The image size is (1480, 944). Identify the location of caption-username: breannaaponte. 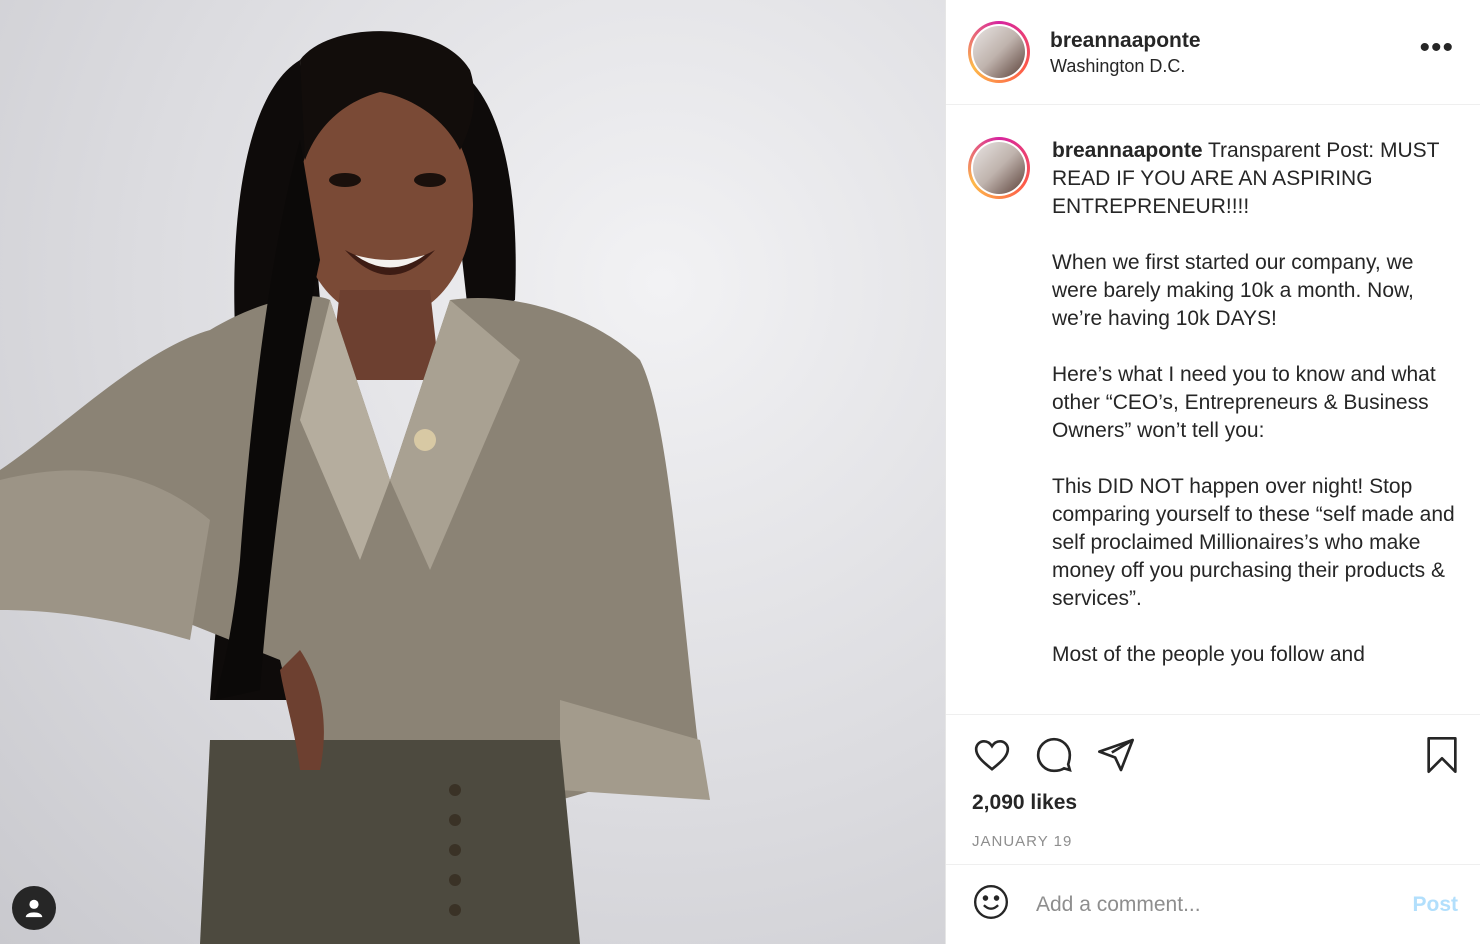
(1127, 150).